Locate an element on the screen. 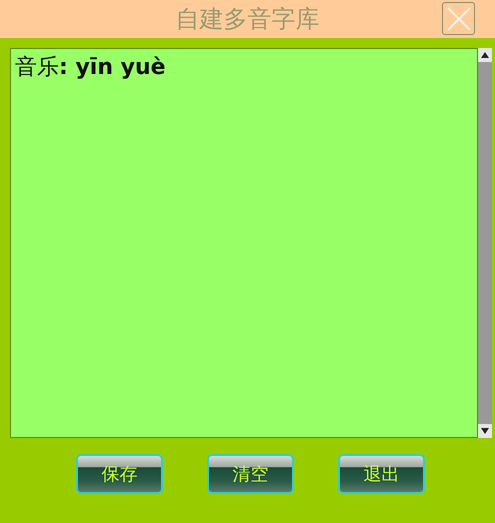 This screenshot has height=523, width=495. action-button: 清空 is located at coordinates (250, 474).